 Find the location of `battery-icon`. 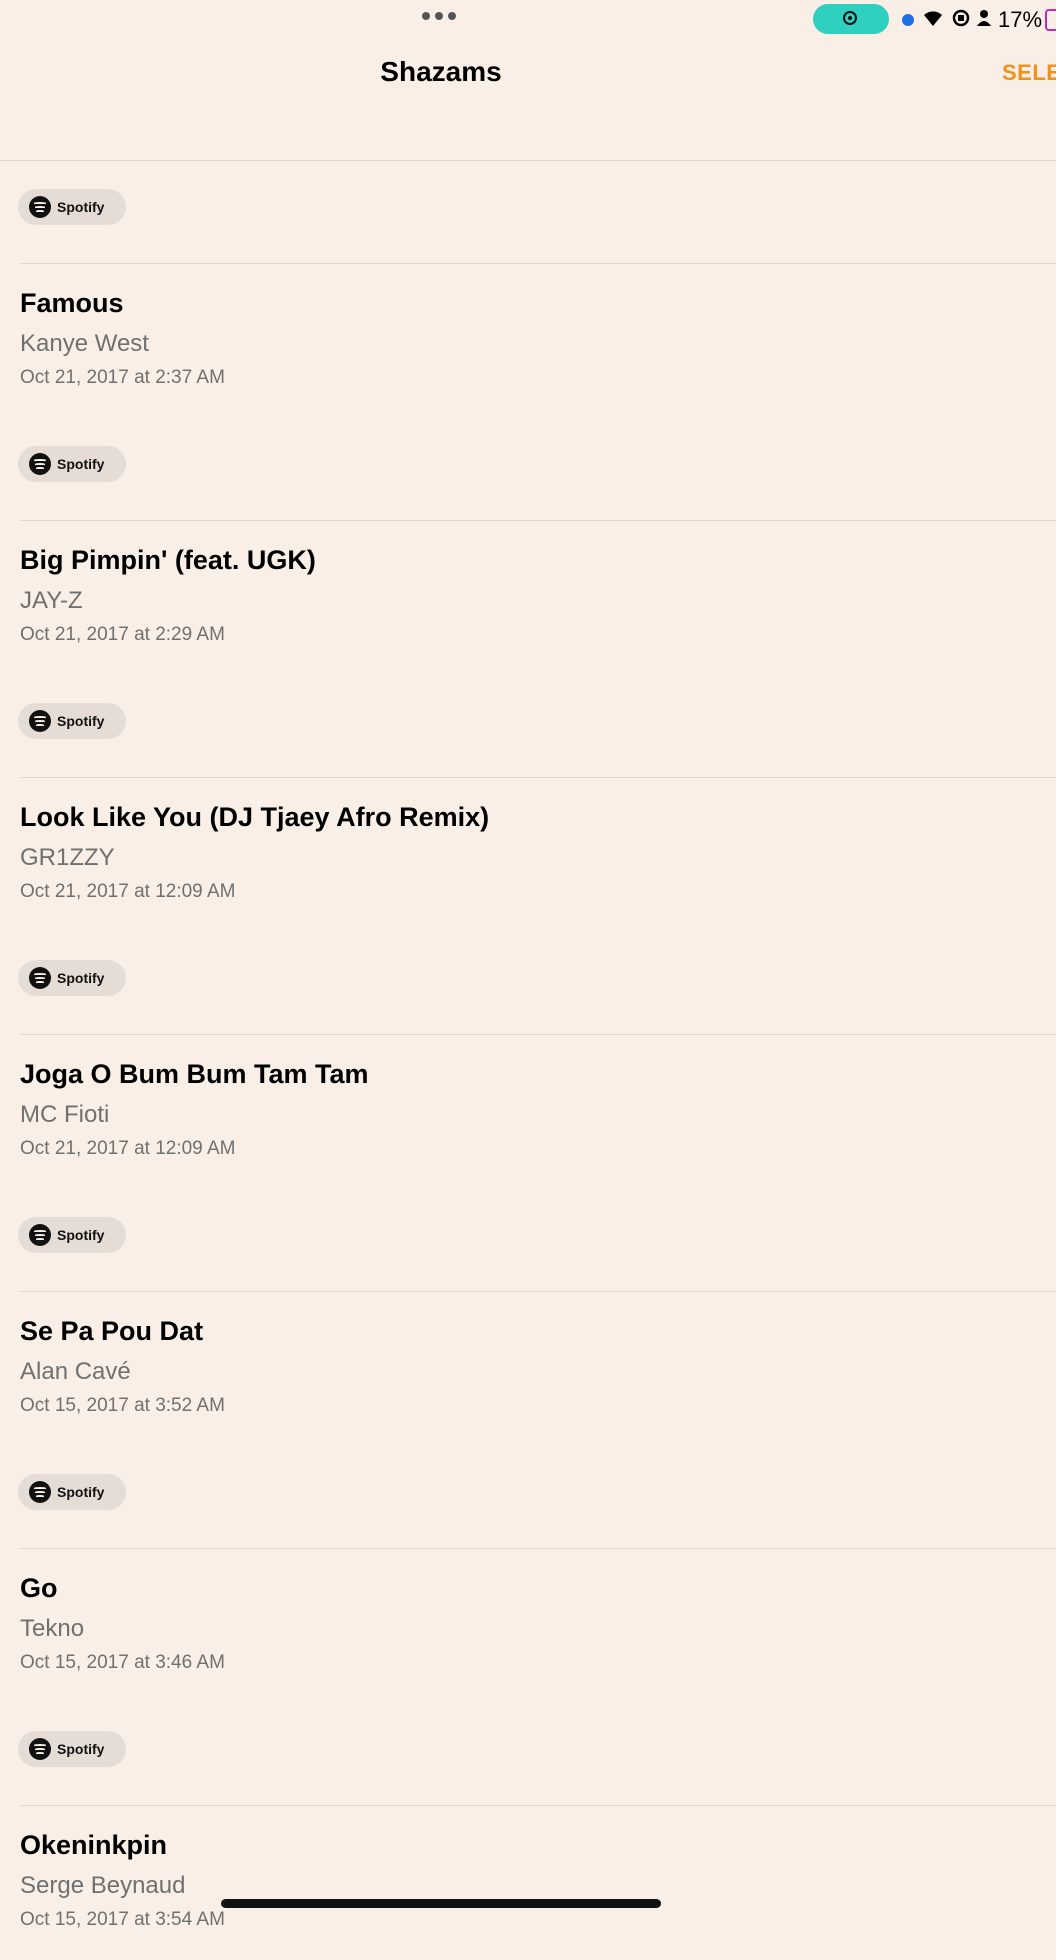

battery-icon is located at coordinates (1050, 20).